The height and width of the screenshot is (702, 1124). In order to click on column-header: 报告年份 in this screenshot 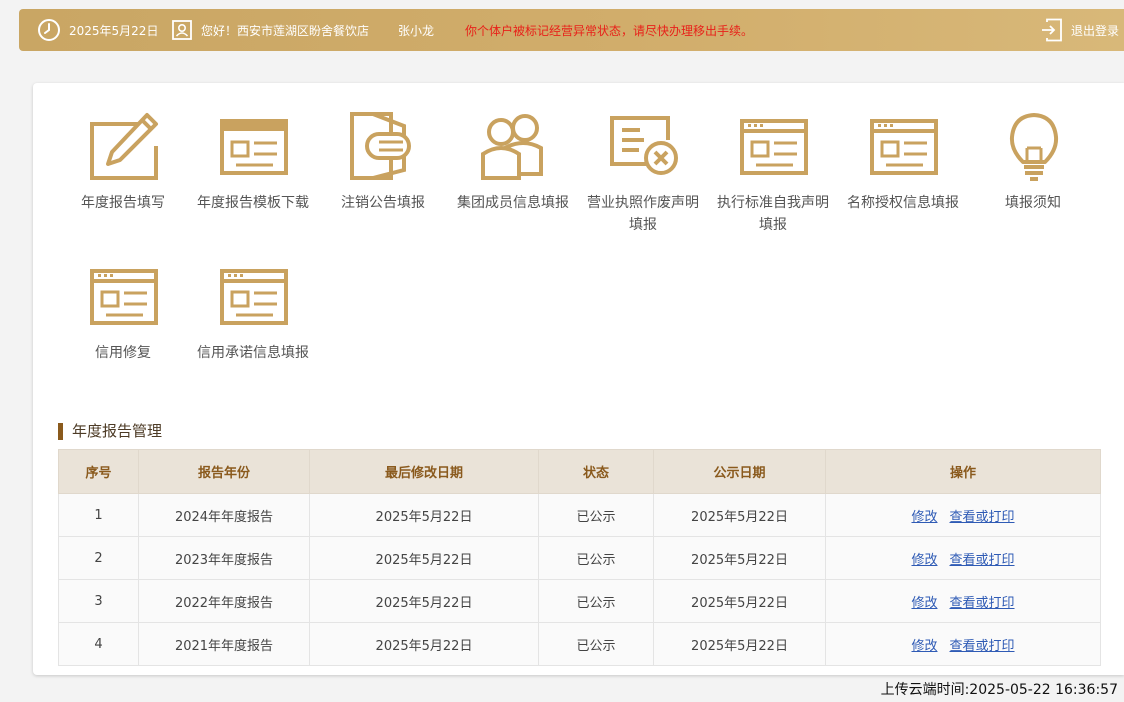, I will do `click(224, 471)`.